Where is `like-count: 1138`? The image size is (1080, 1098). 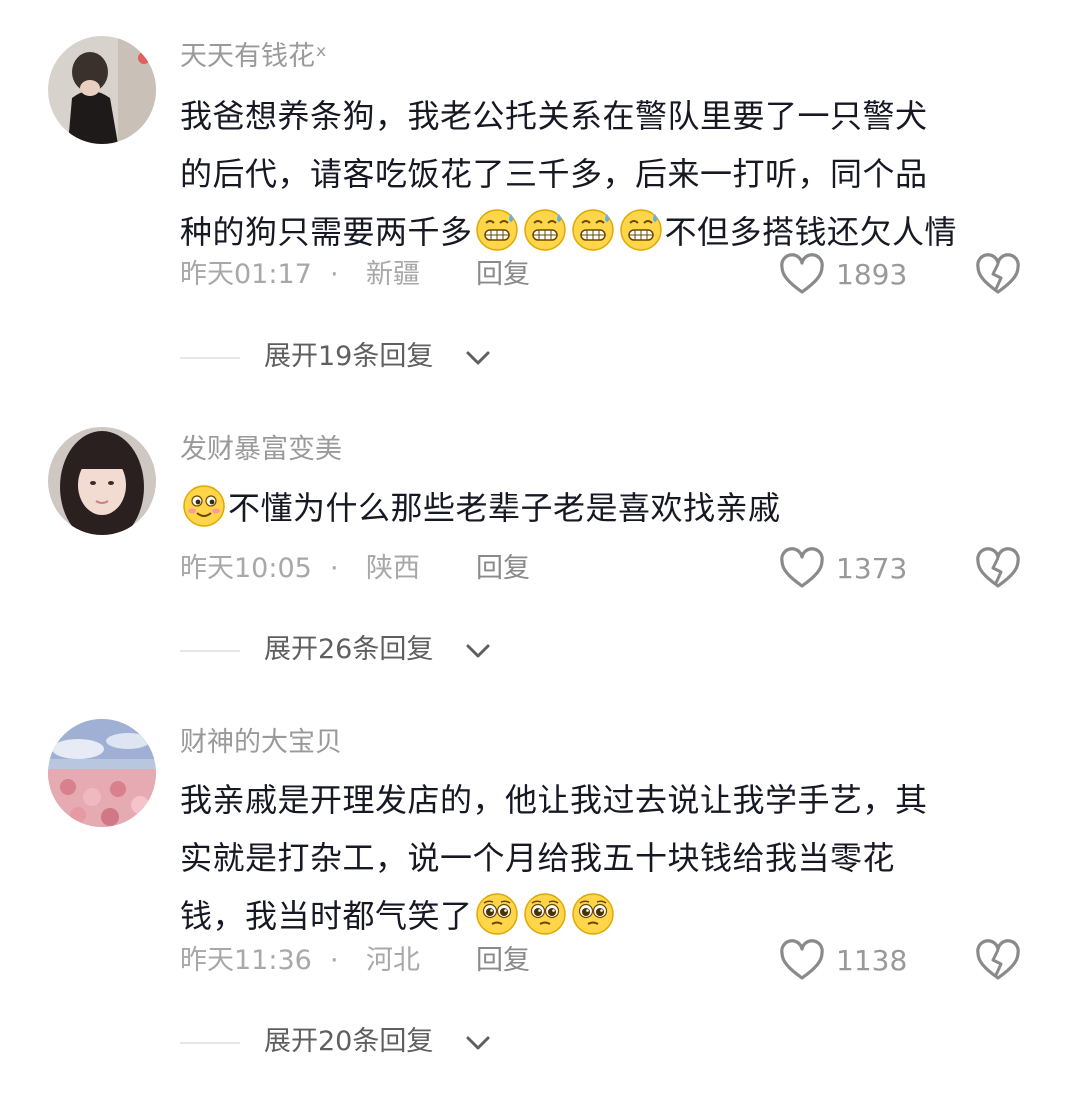 like-count: 1138 is located at coordinates (872, 960).